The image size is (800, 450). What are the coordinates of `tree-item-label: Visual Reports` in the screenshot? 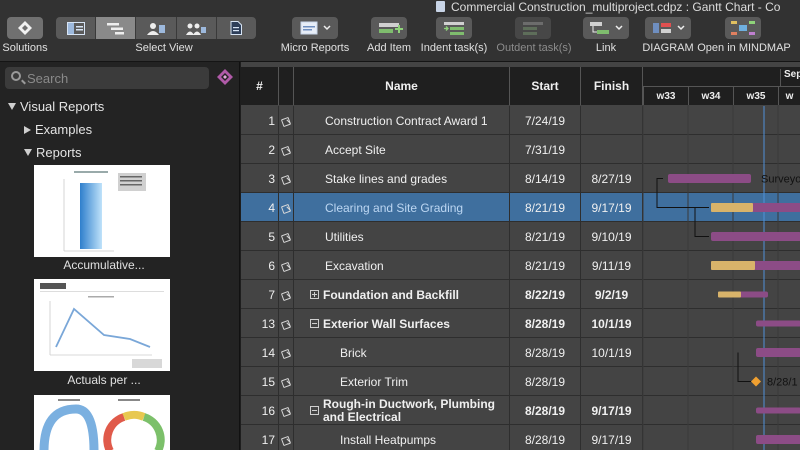 It's located at (62, 106).